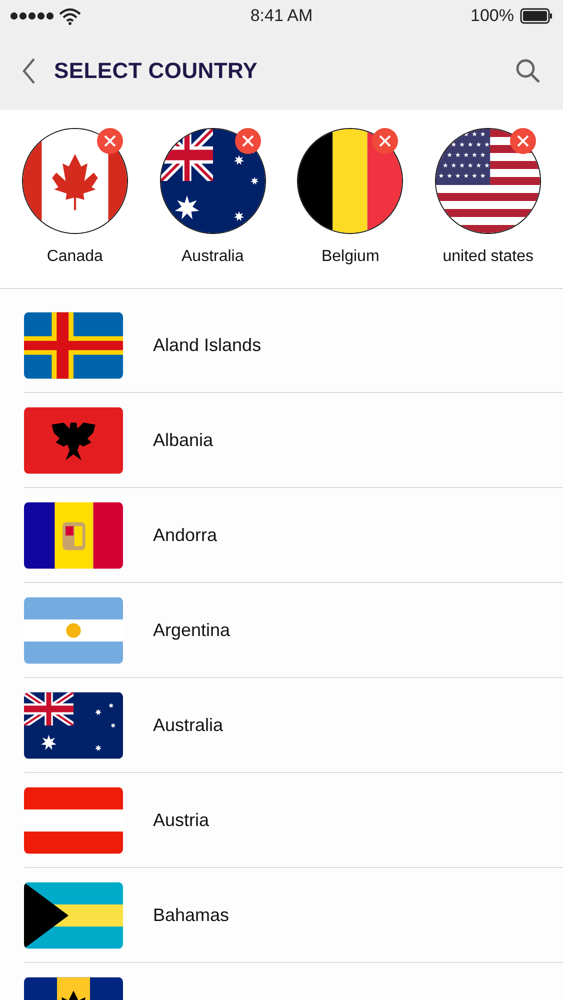 This screenshot has width=563, height=1000. Describe the element at coordinates (74, 257) in the screenshot. I see `country-name: Canada` at that location.